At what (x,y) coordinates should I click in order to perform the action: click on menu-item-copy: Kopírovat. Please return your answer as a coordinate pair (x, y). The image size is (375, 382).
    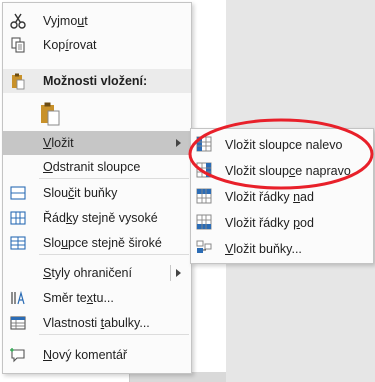
    Looking at the image, I should click on (97, 45).